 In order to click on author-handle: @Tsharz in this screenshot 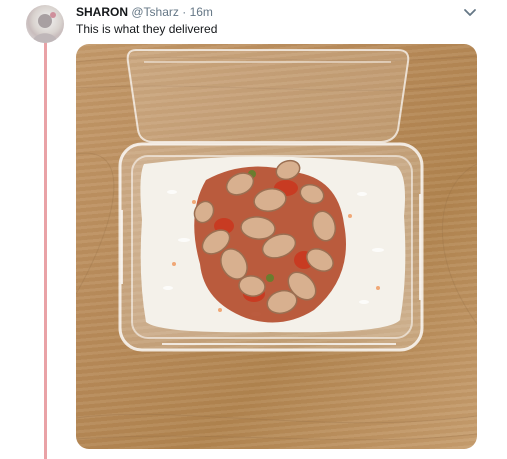, I will do `click(155, 12)`.